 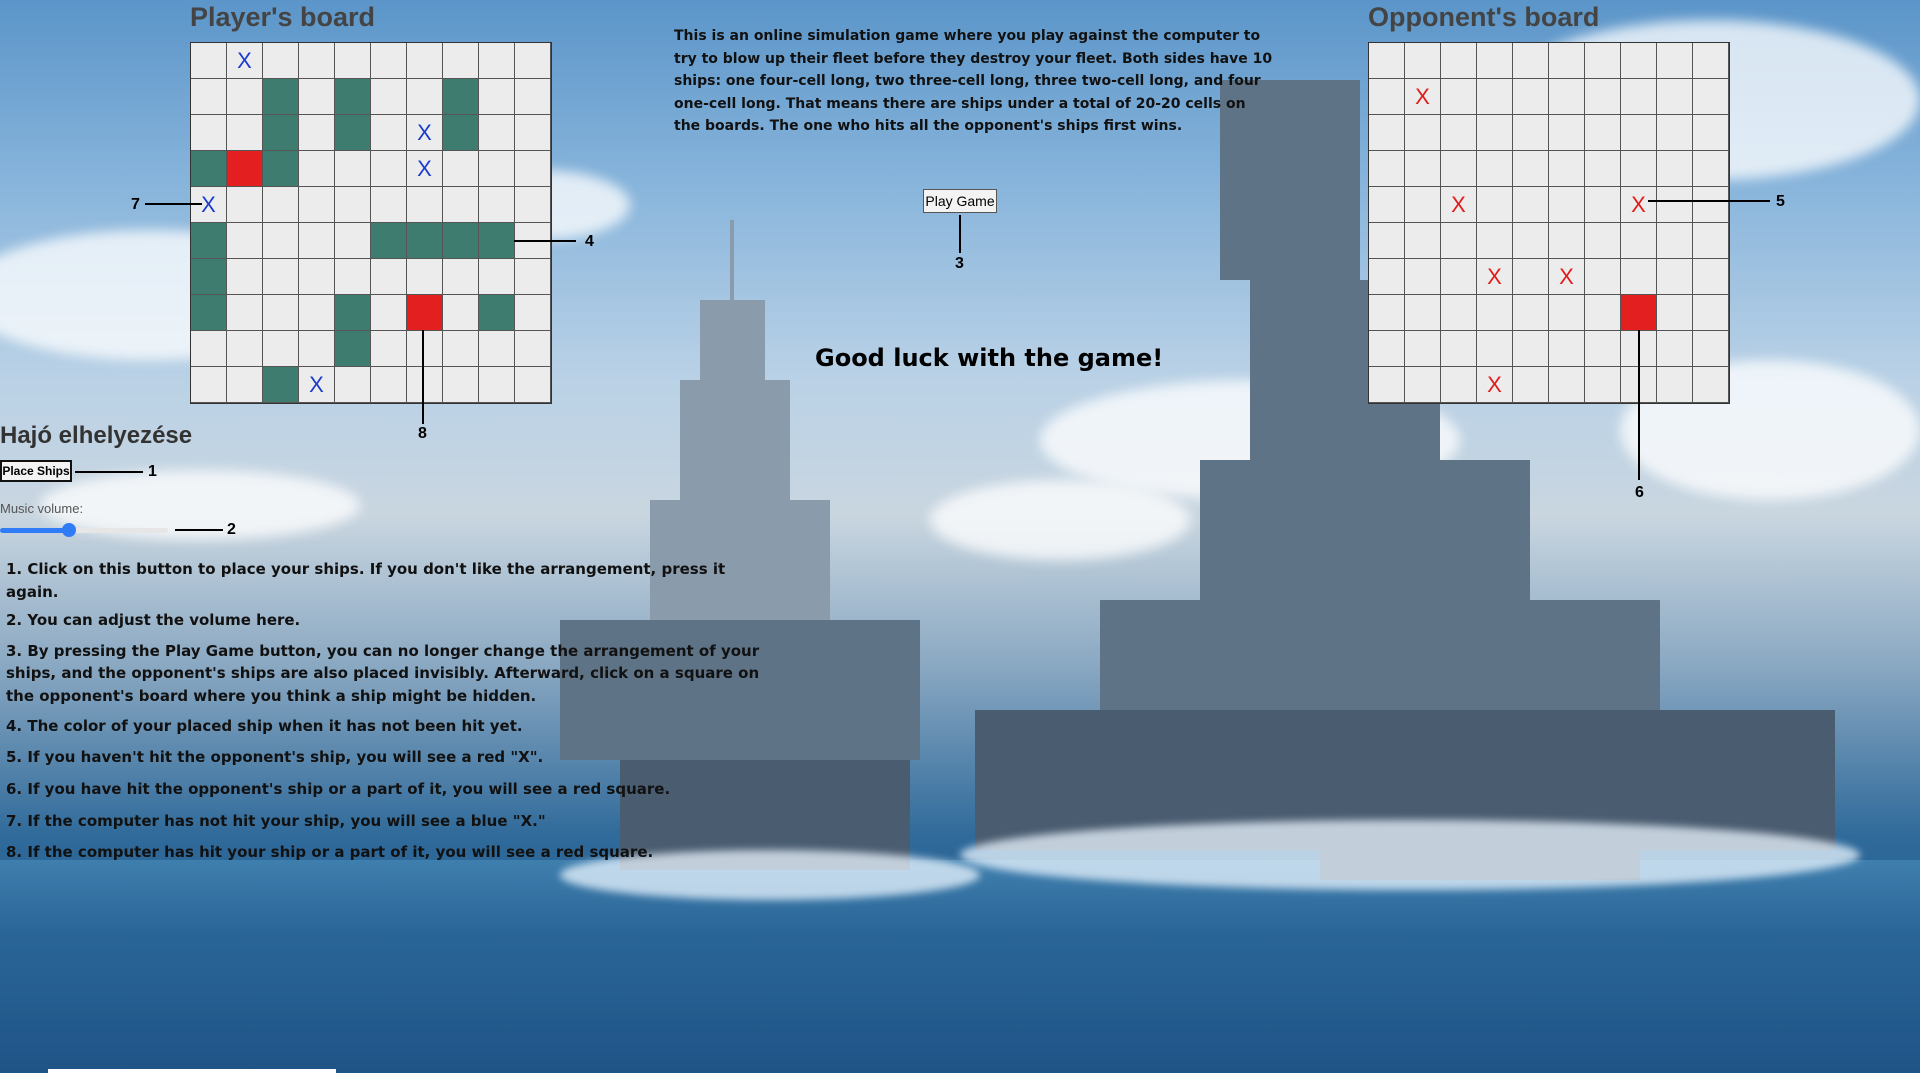 I want to click on opponent-board: XXXXXX, so click(x=1549, y=223).